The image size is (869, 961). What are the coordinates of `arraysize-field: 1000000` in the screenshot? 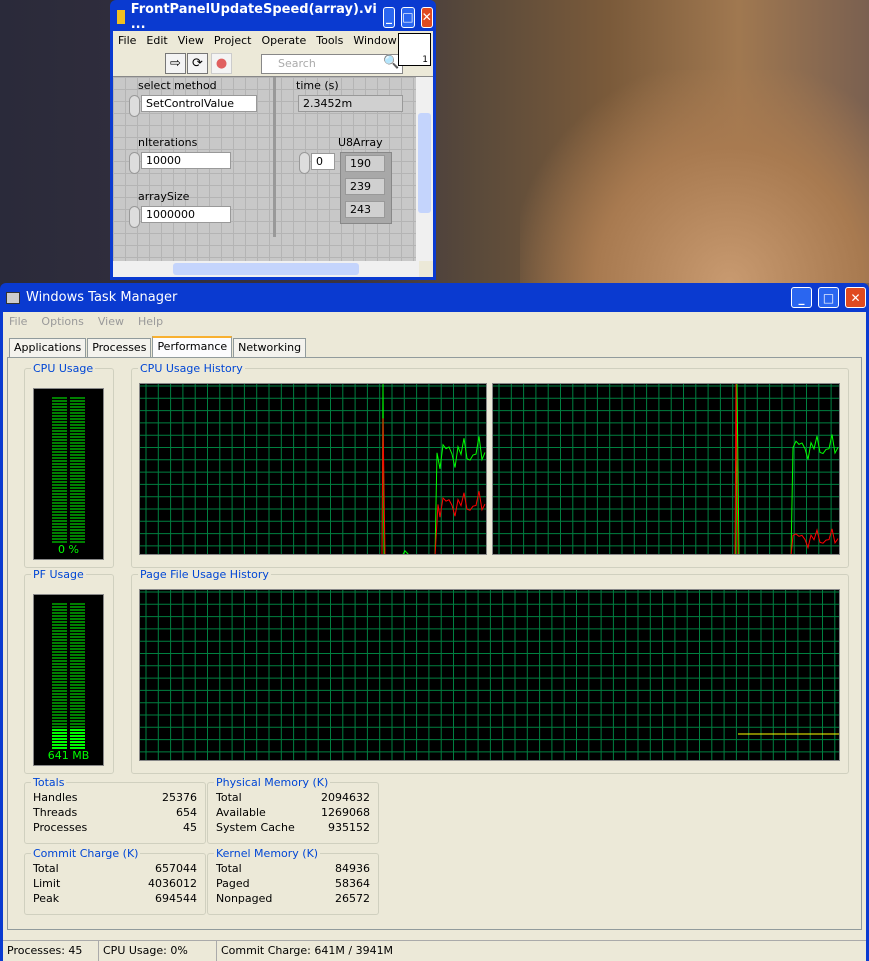 It's located at (186, 214).